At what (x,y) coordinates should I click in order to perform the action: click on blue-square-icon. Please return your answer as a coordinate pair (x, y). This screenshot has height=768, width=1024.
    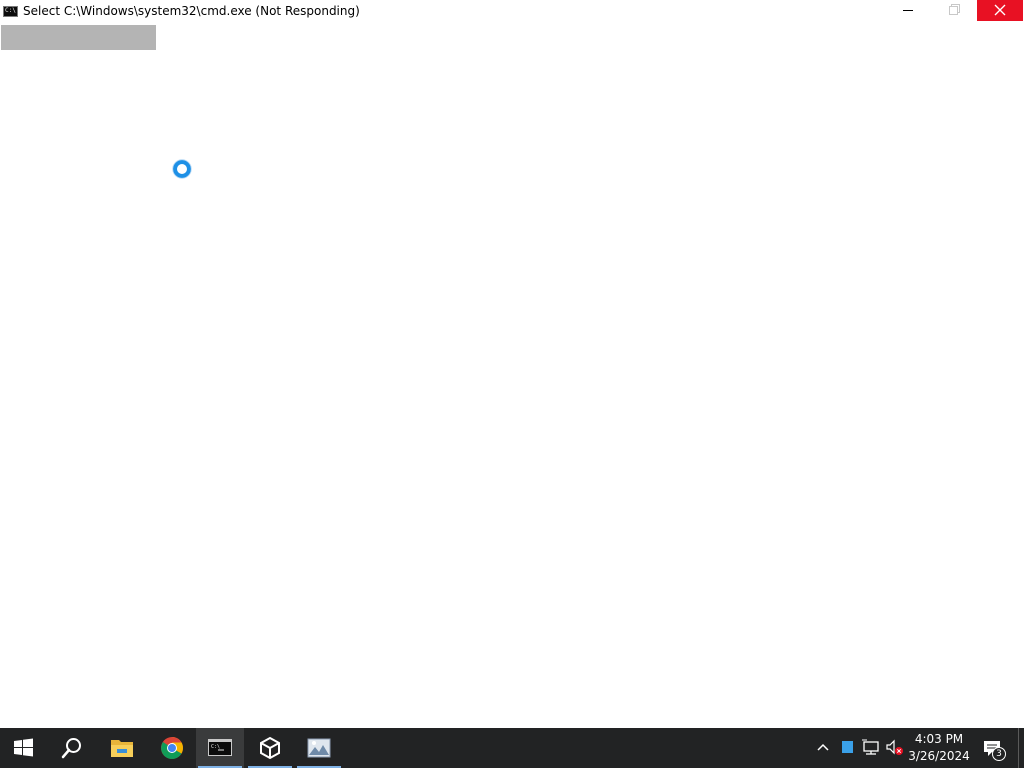
    Looking at the image, I should click on (847, 747).